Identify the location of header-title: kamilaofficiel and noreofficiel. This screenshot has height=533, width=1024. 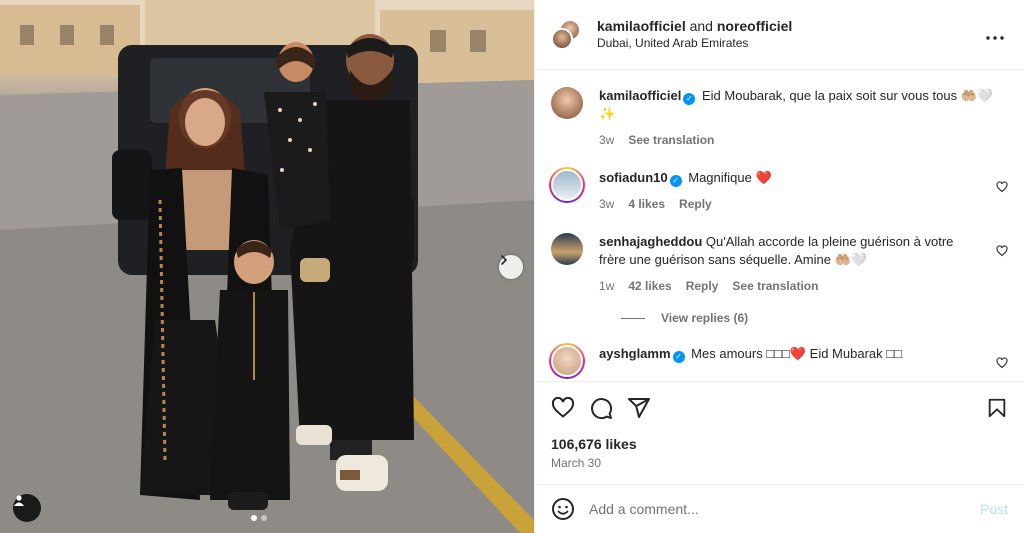
(789, 26).